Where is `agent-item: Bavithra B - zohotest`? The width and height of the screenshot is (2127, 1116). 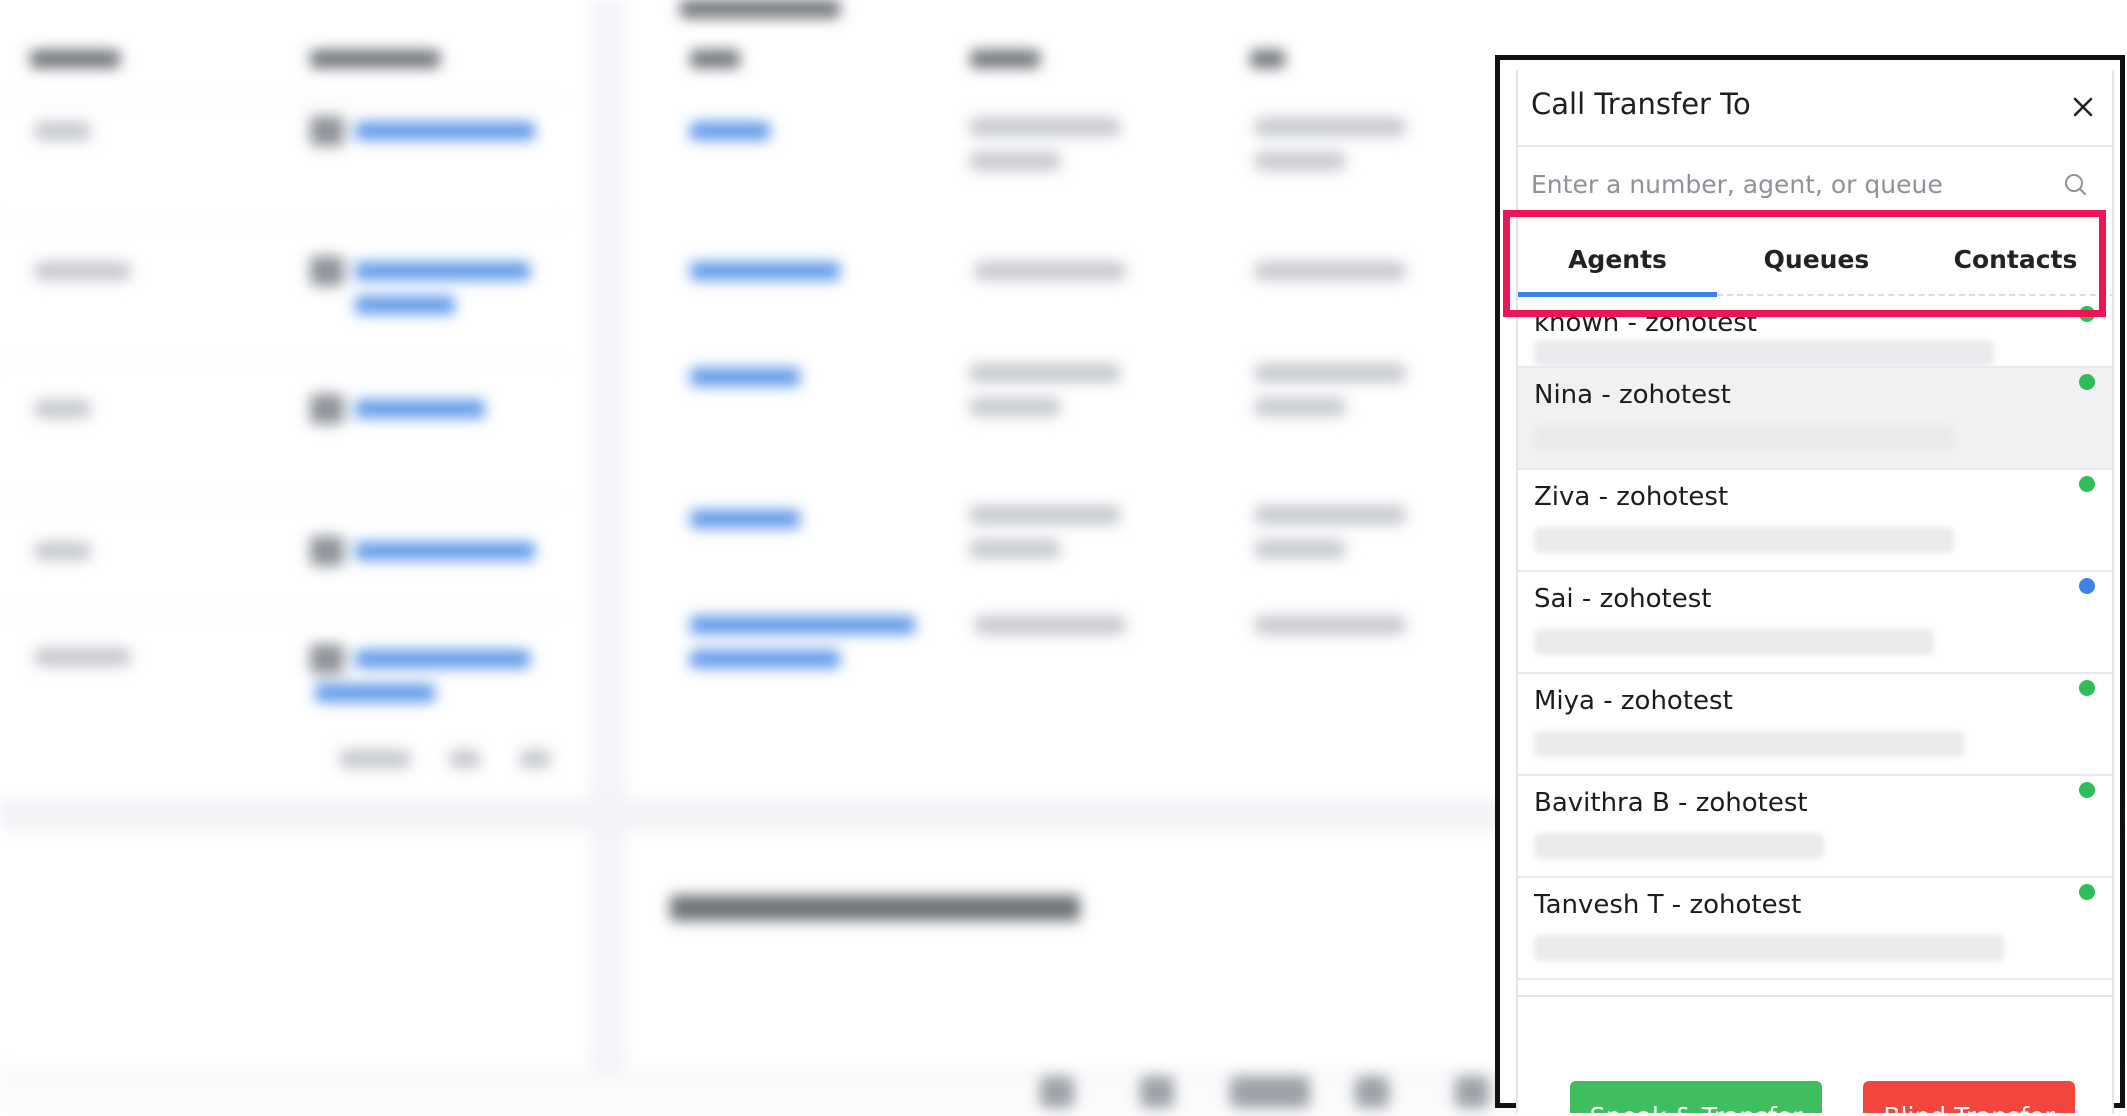
agent-item: Bavithra B - zohotest is located at coordinates (1815, 827).